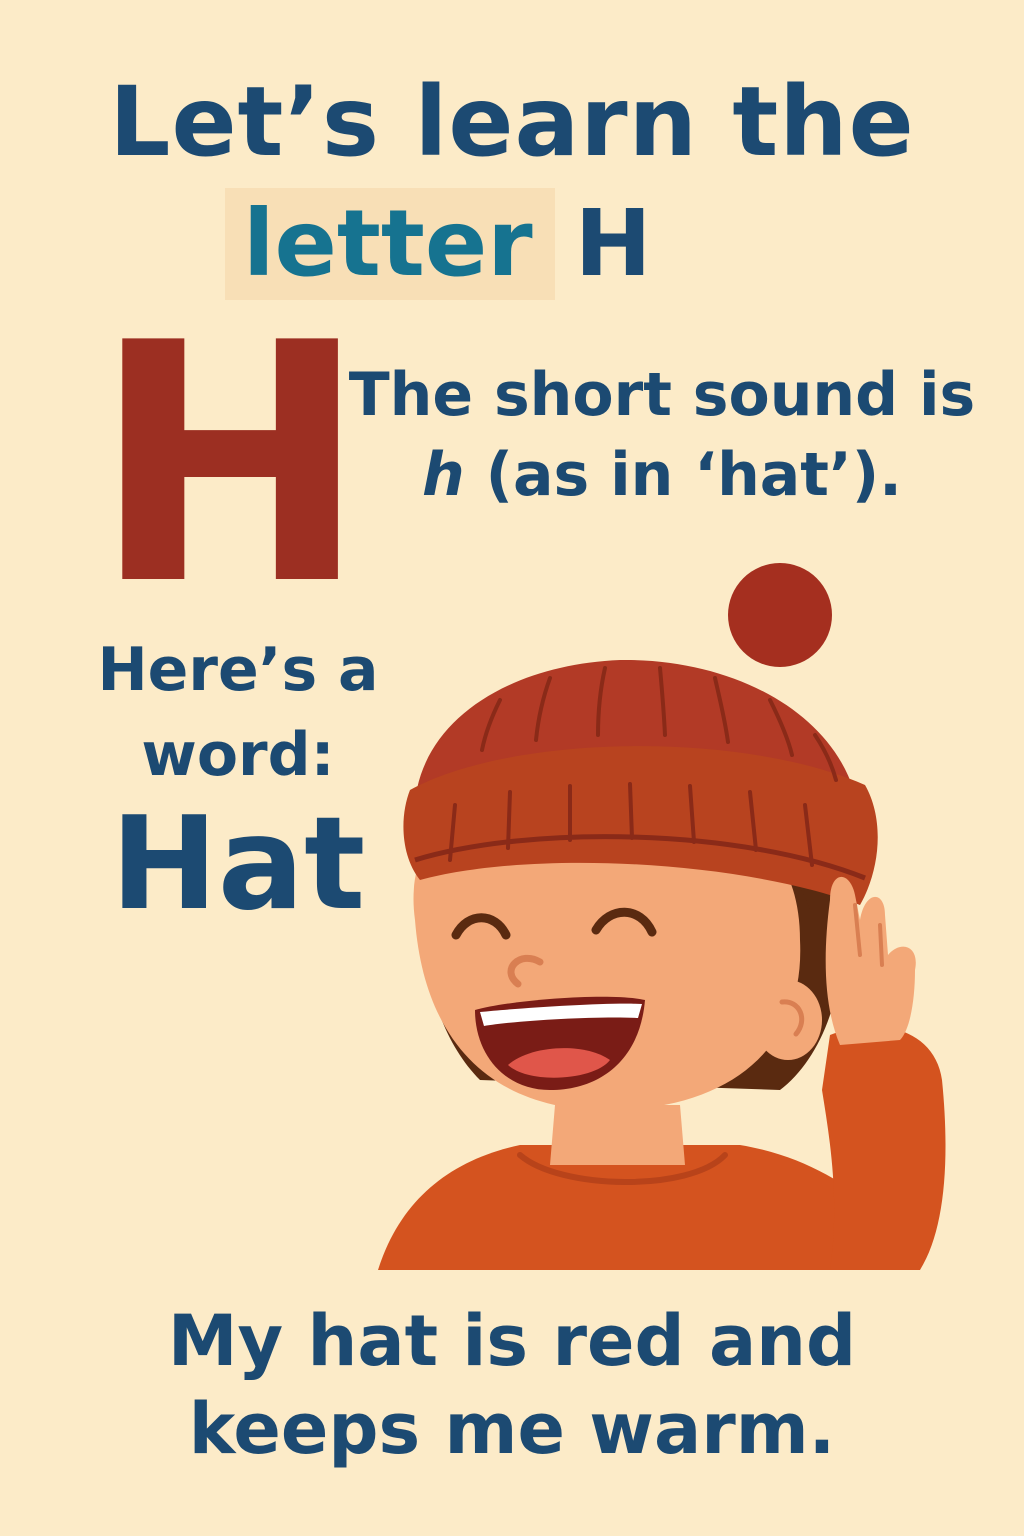 This screenshot has width=1024, height=1536. Describe the element at coordinates (662, 395) in the screenshot. I see `sound-text-line-1: The short sound is` at that location.